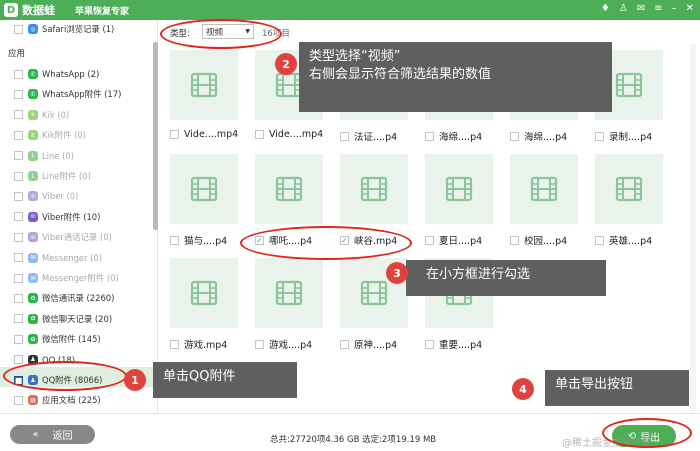 The width and height of the screenshot is (700, 451). What do you see at coordinates (690, 8) in the screenshot?
I see `close-icon: ✕` at bounding box center [690, 8].